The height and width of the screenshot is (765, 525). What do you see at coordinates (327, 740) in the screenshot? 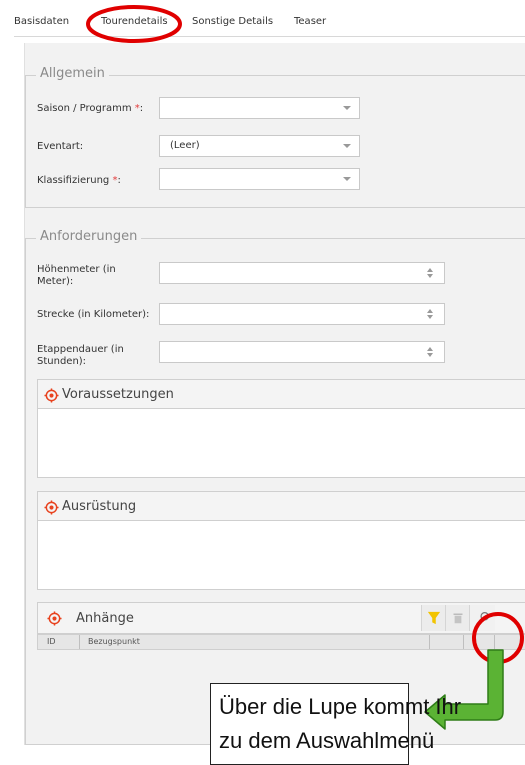
I see `callout-text-line2: zu dem Auswahlmenü` at bounding box center [327, 740].